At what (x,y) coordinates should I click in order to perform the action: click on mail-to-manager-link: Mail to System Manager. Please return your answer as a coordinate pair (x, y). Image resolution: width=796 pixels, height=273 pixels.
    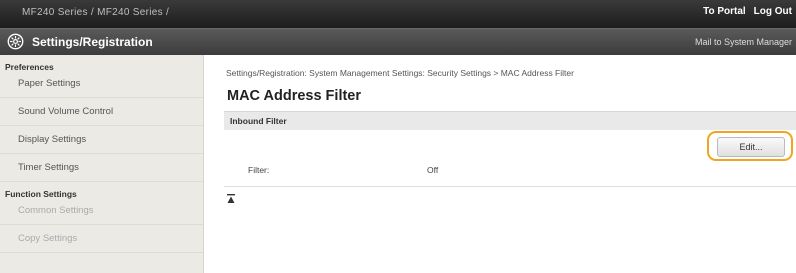
    Looking at the image, I should click on (743, 42).